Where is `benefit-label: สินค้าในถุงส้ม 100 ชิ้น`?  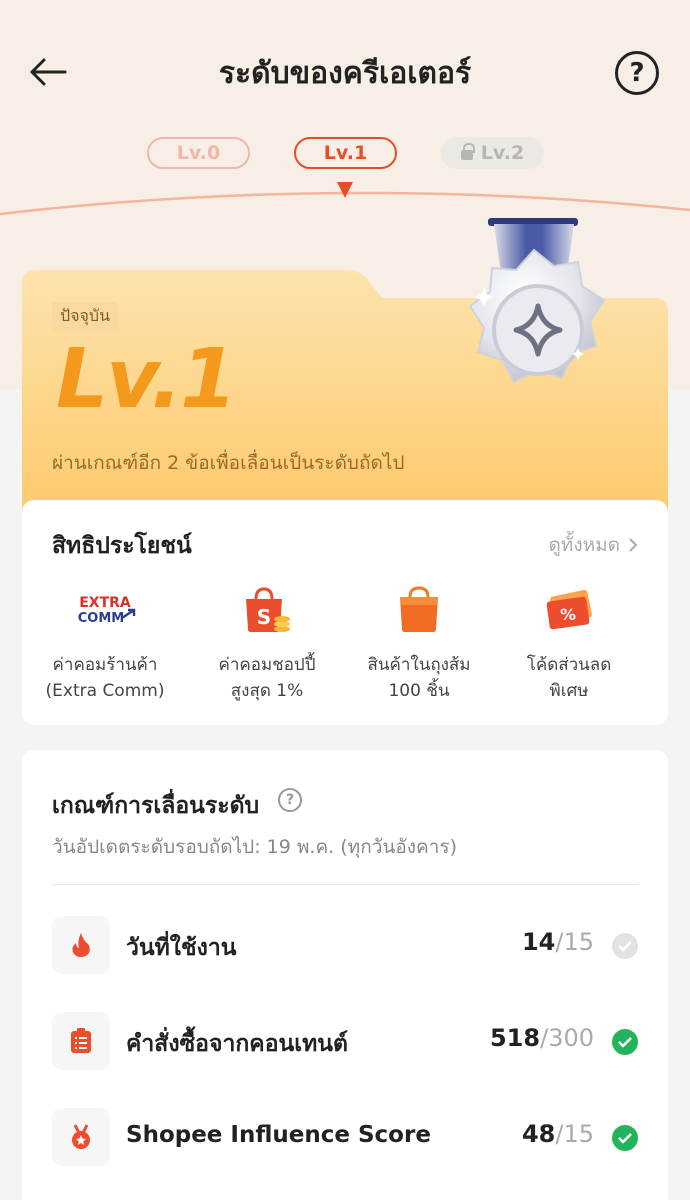 benefit-label: สินค้าในถุงส้ม 100 ชิ้น is located at coordinates (419, 678).